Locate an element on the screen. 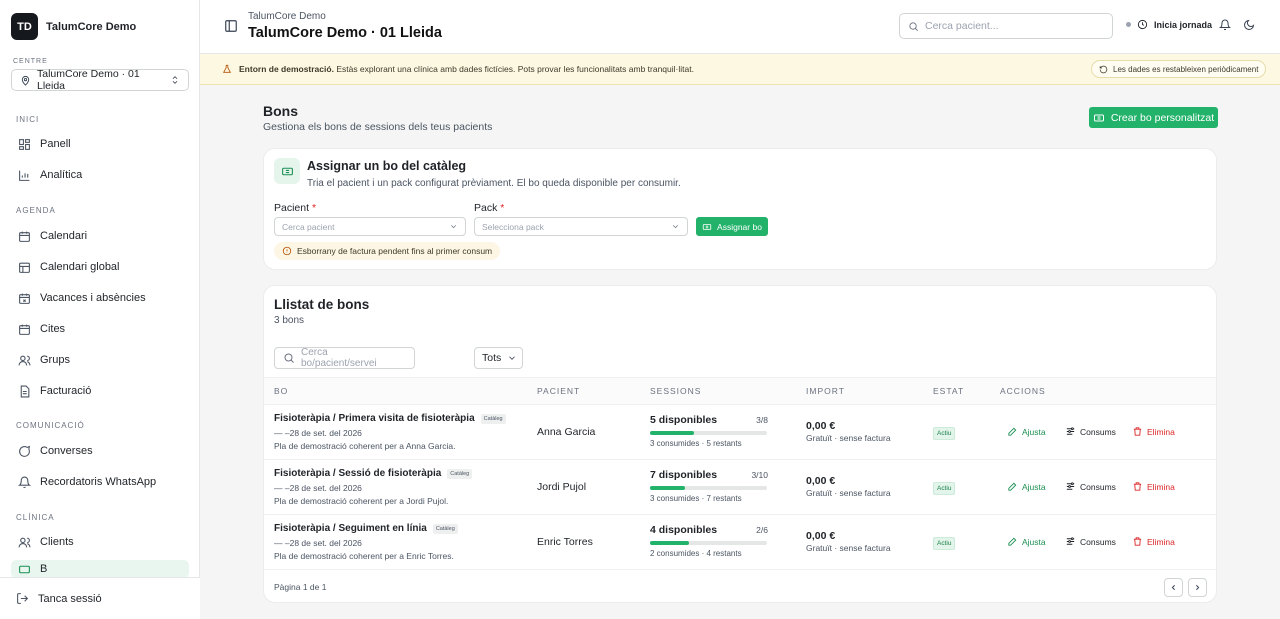 The width and height of the screenshot is (1280, 619). pack-select: Selecciona pack is located at coordinates (581, 226).